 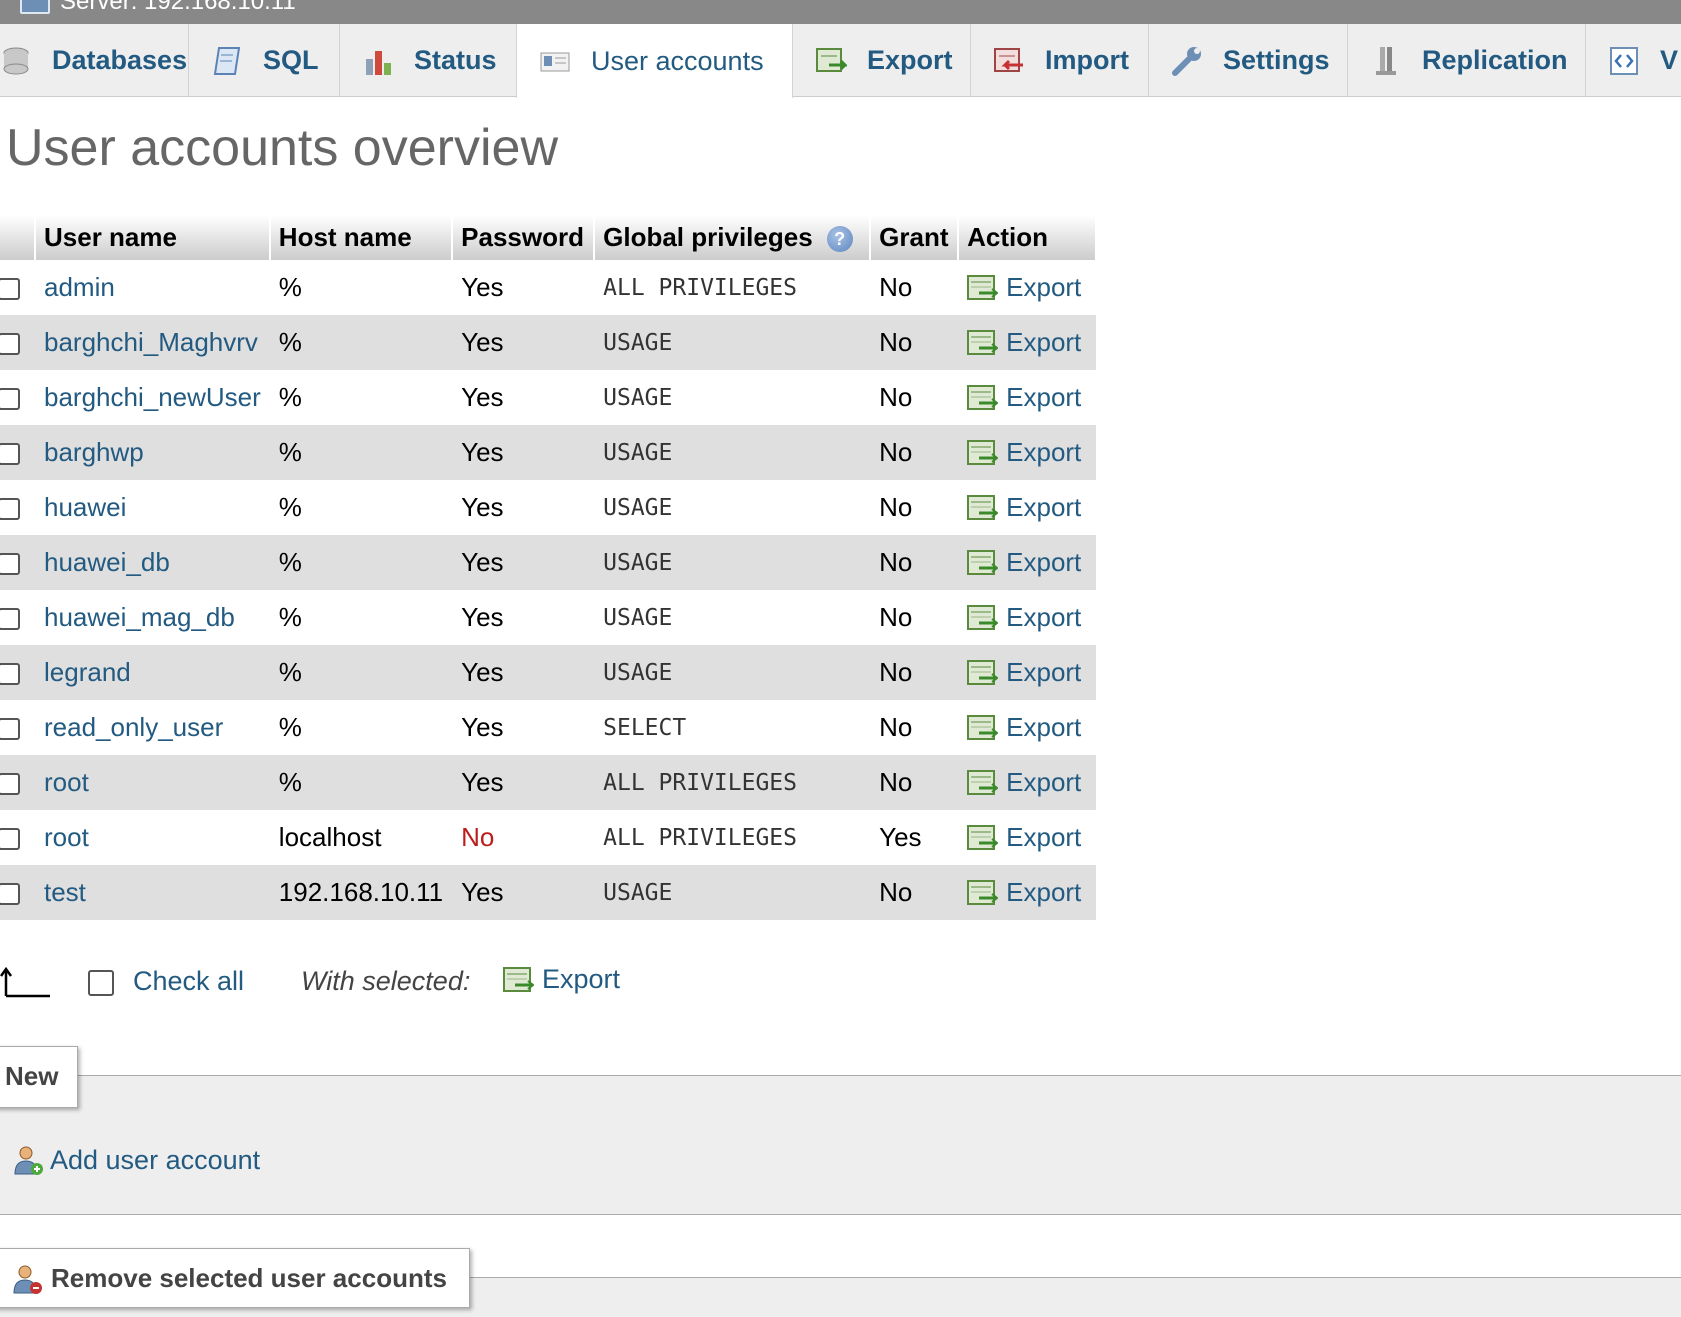 I want to click on tab-user-accounts: User accounts, so click(x=654, y=61).